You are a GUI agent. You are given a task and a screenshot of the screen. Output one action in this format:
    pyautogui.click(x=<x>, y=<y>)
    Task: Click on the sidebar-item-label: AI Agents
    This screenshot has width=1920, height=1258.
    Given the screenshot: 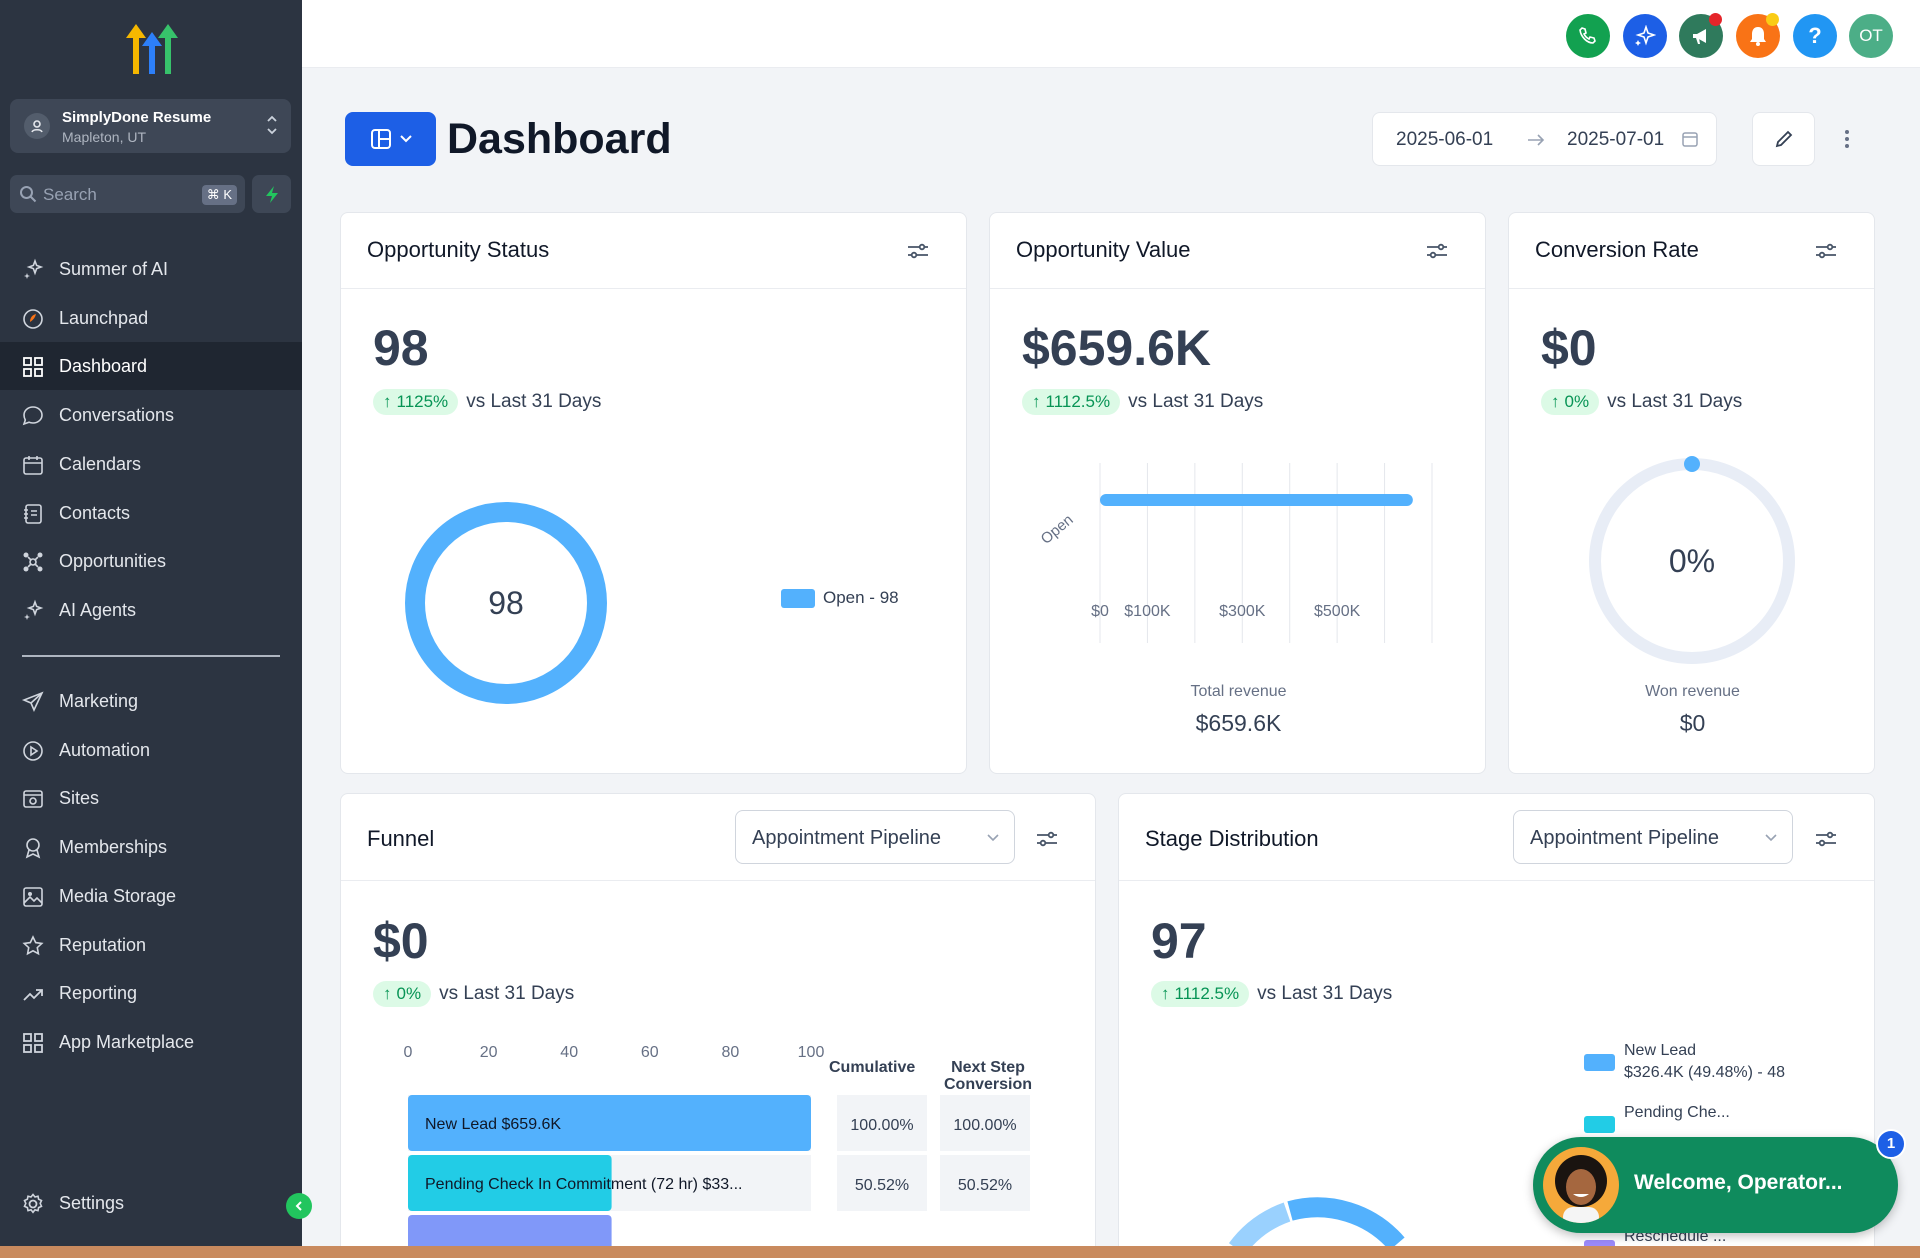 What is the action you would take?
    pyautogui.click(x=98, y=609)
    